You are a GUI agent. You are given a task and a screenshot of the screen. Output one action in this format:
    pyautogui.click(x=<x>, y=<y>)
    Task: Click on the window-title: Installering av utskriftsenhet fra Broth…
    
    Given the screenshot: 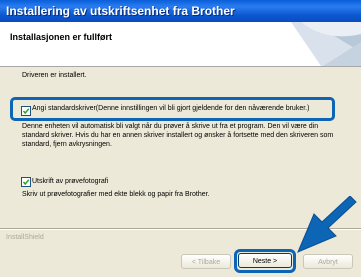 What is the action you would take?
    pyautogui.click(x=120, y=11)
    